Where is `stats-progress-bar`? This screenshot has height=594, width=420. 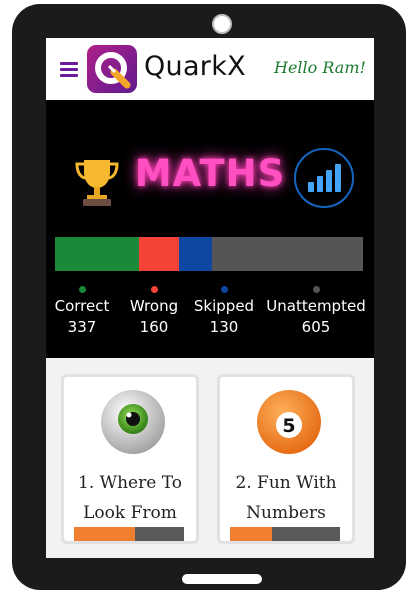
stats-progress-bar is located at coordinates (209, 254).